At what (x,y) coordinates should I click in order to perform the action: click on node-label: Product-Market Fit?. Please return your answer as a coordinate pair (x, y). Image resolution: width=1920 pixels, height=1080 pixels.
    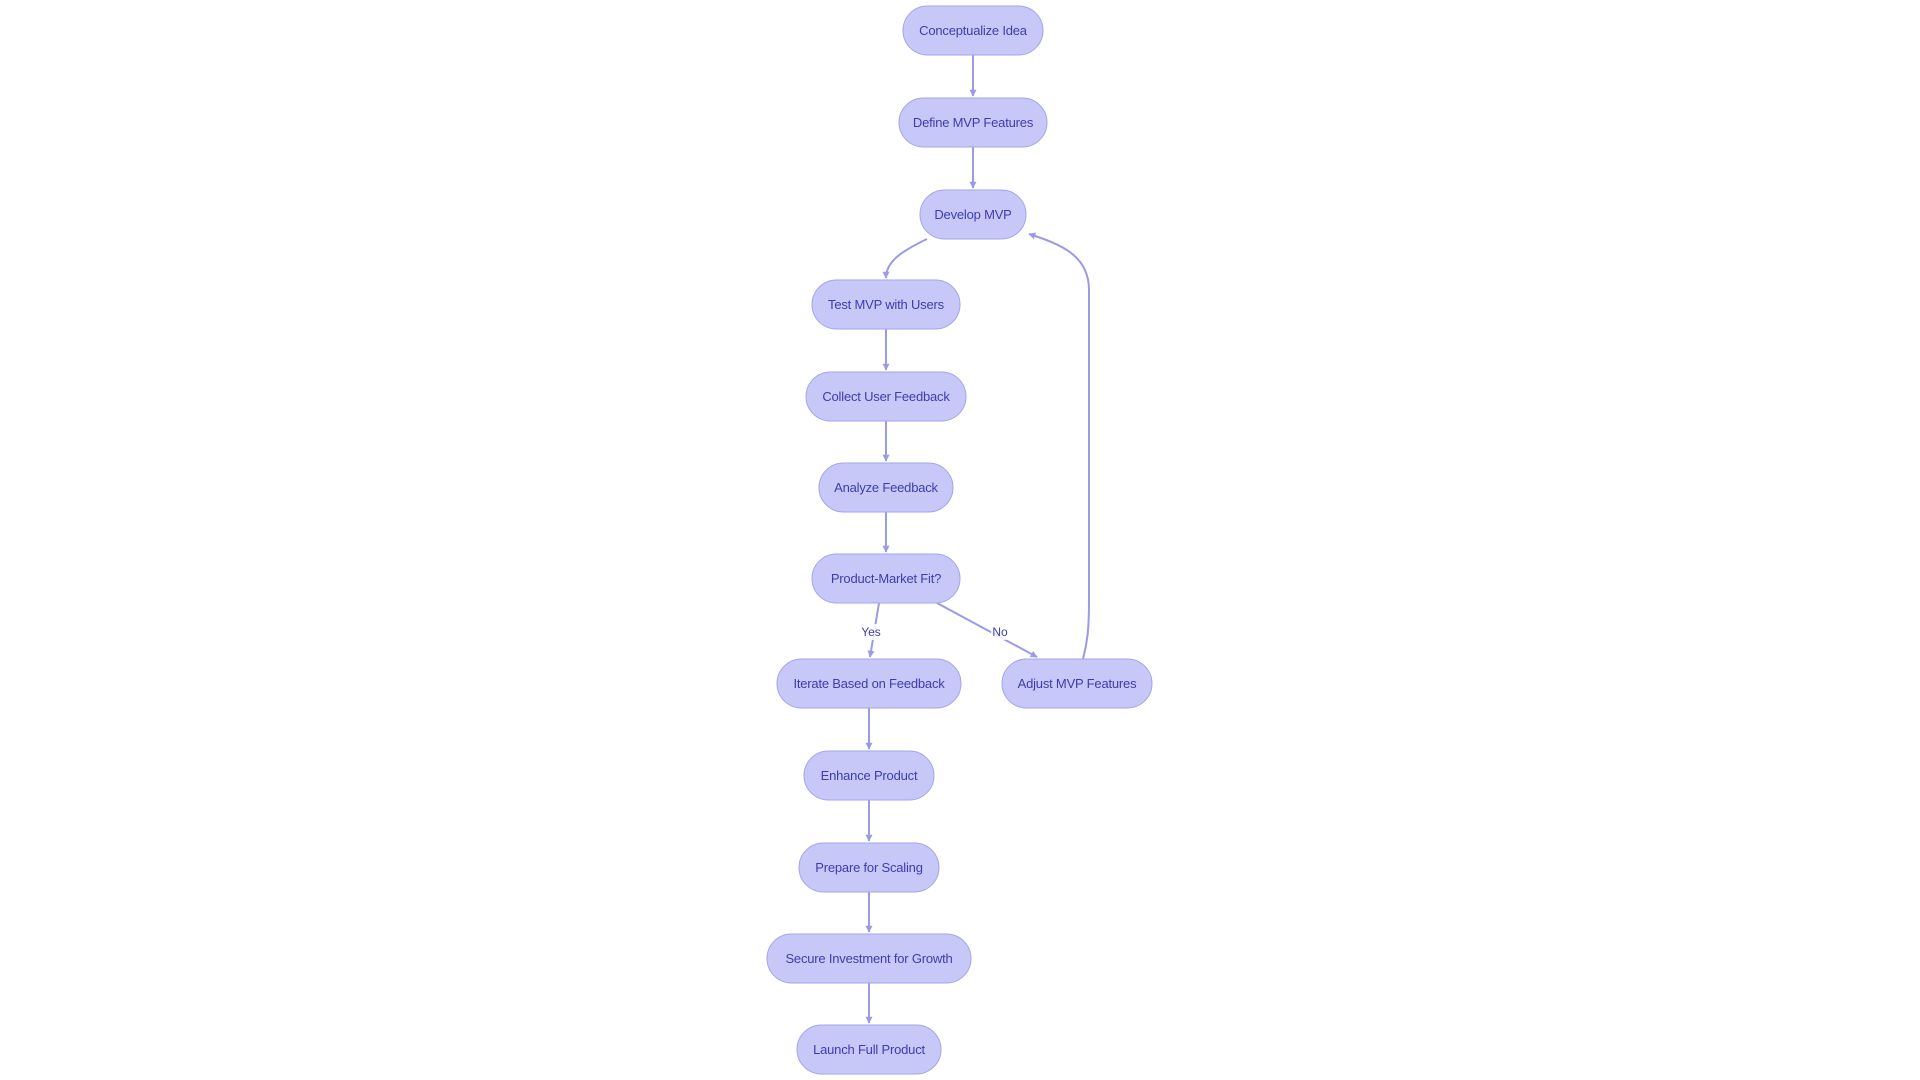
    Looking at the image, I should click on (886, 578).